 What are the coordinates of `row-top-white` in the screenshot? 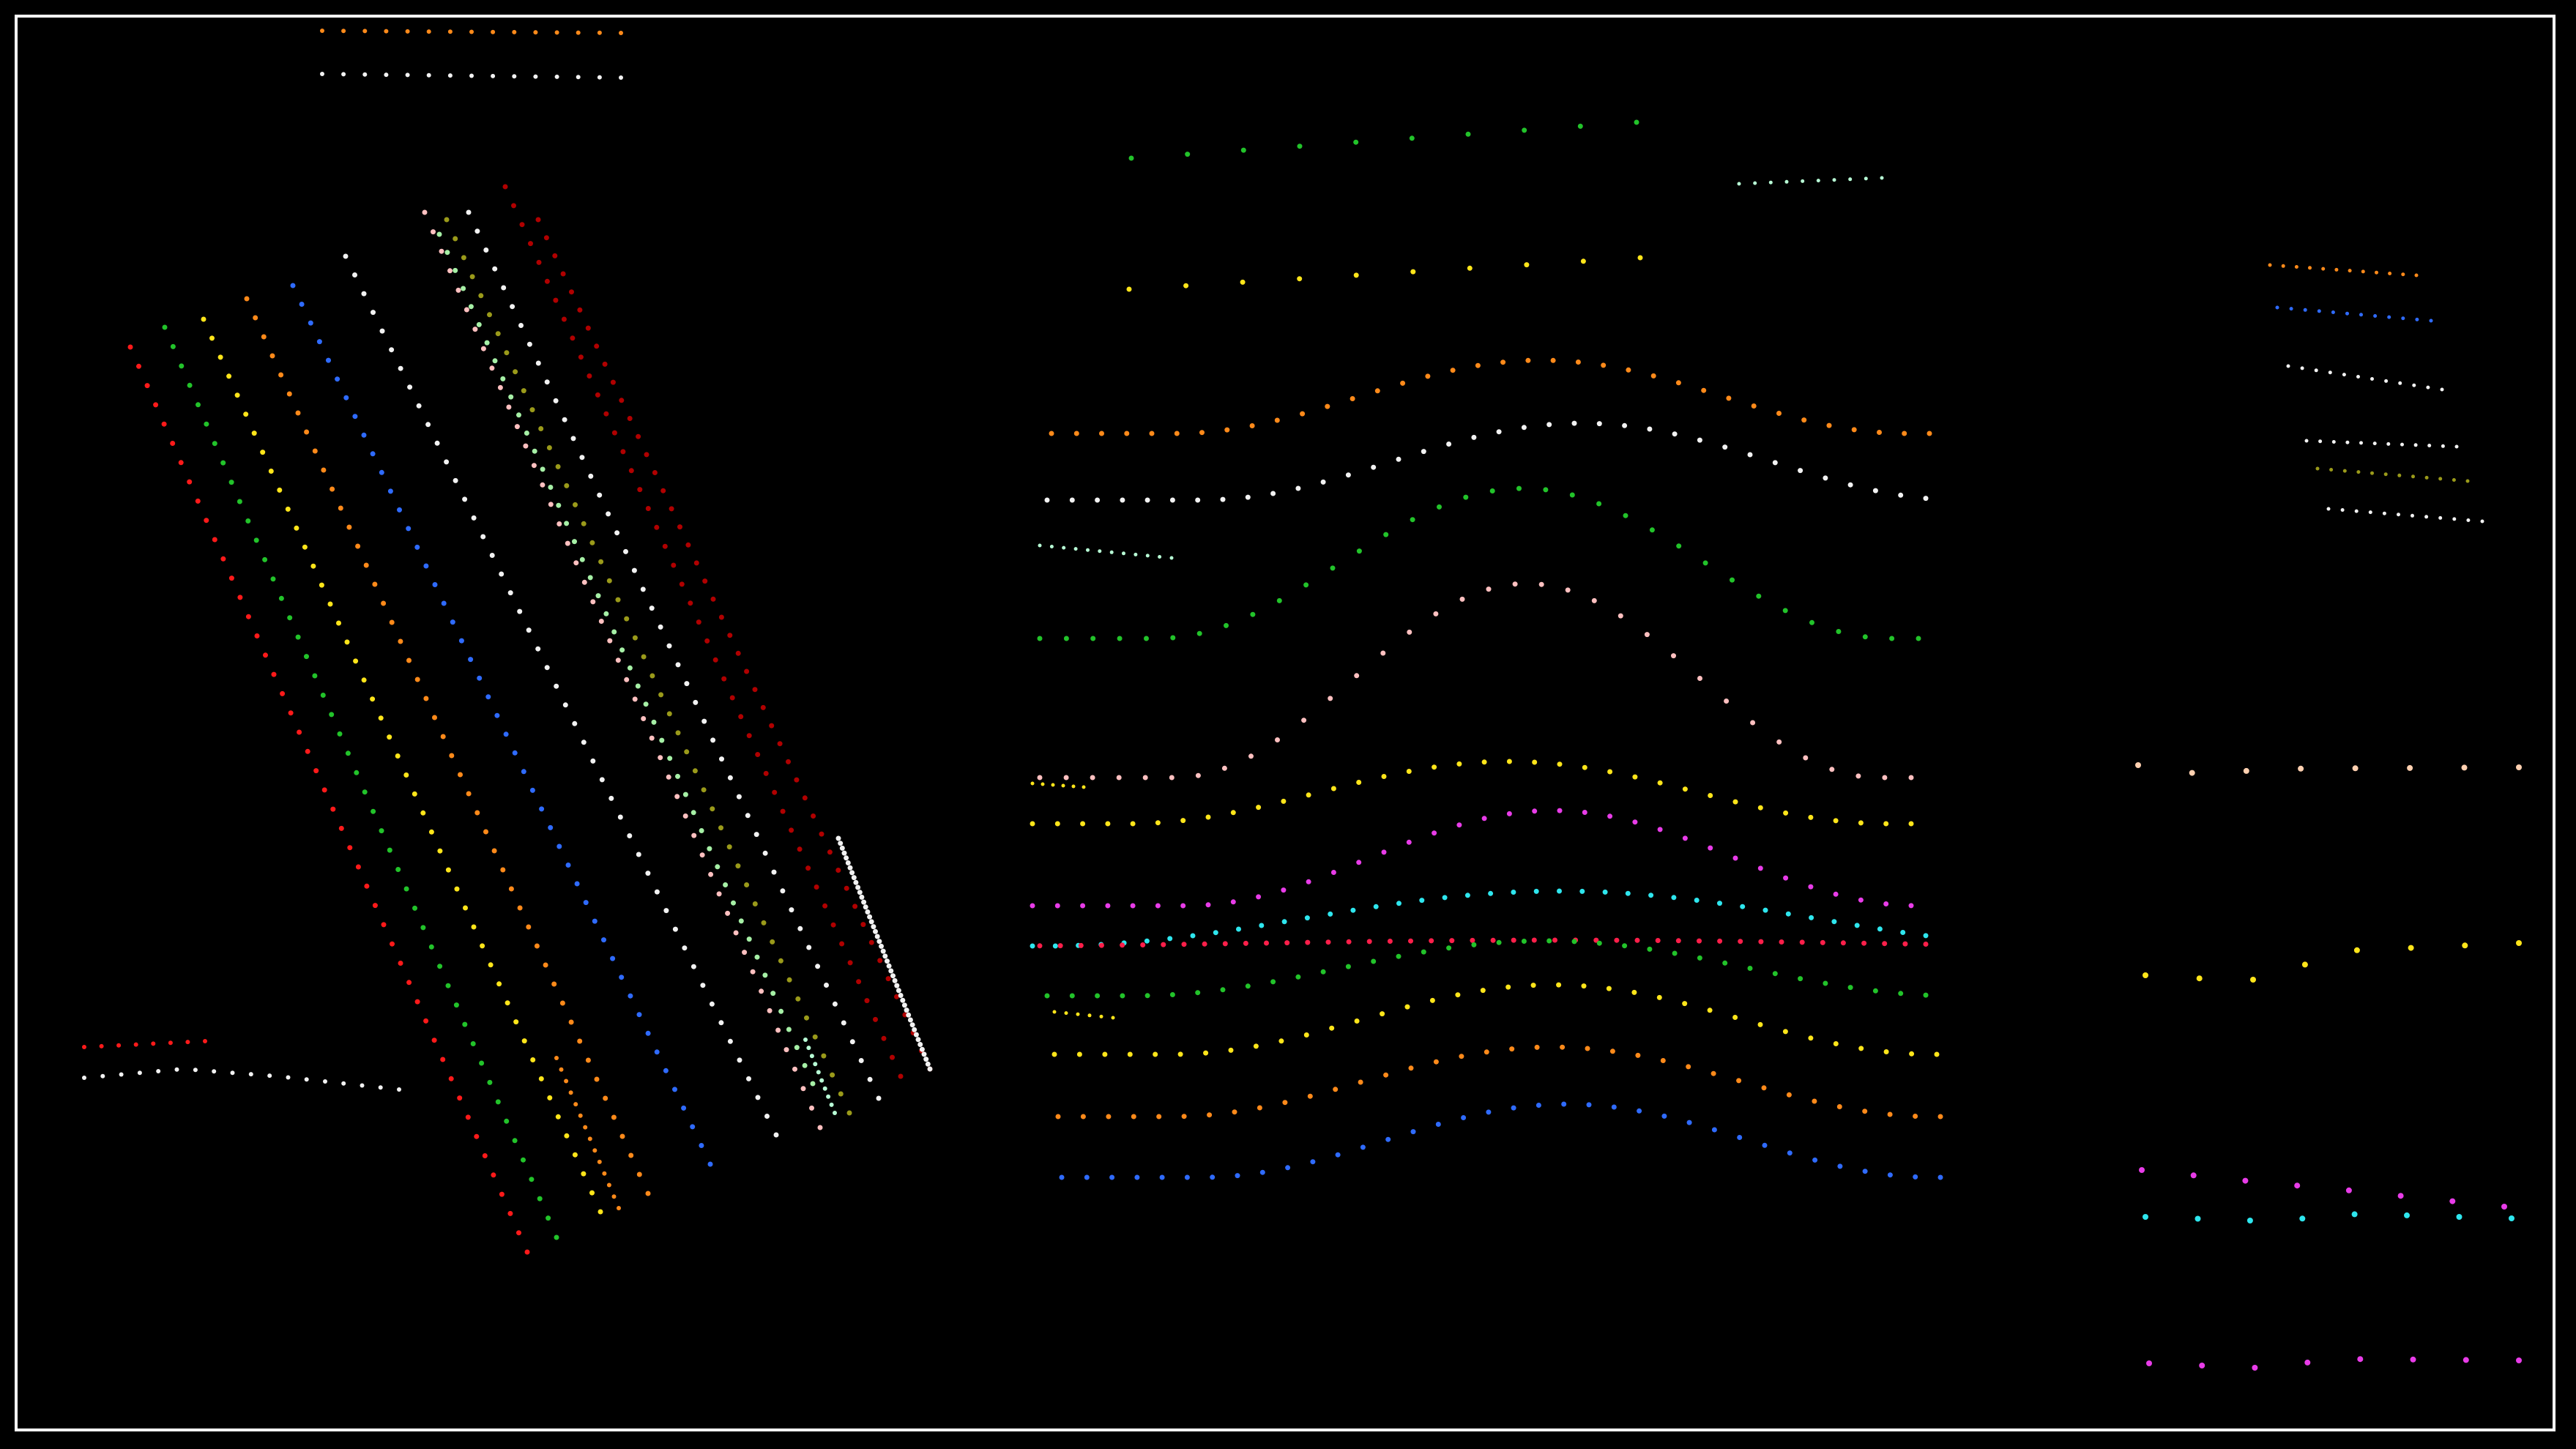 It's located at (471, 76).